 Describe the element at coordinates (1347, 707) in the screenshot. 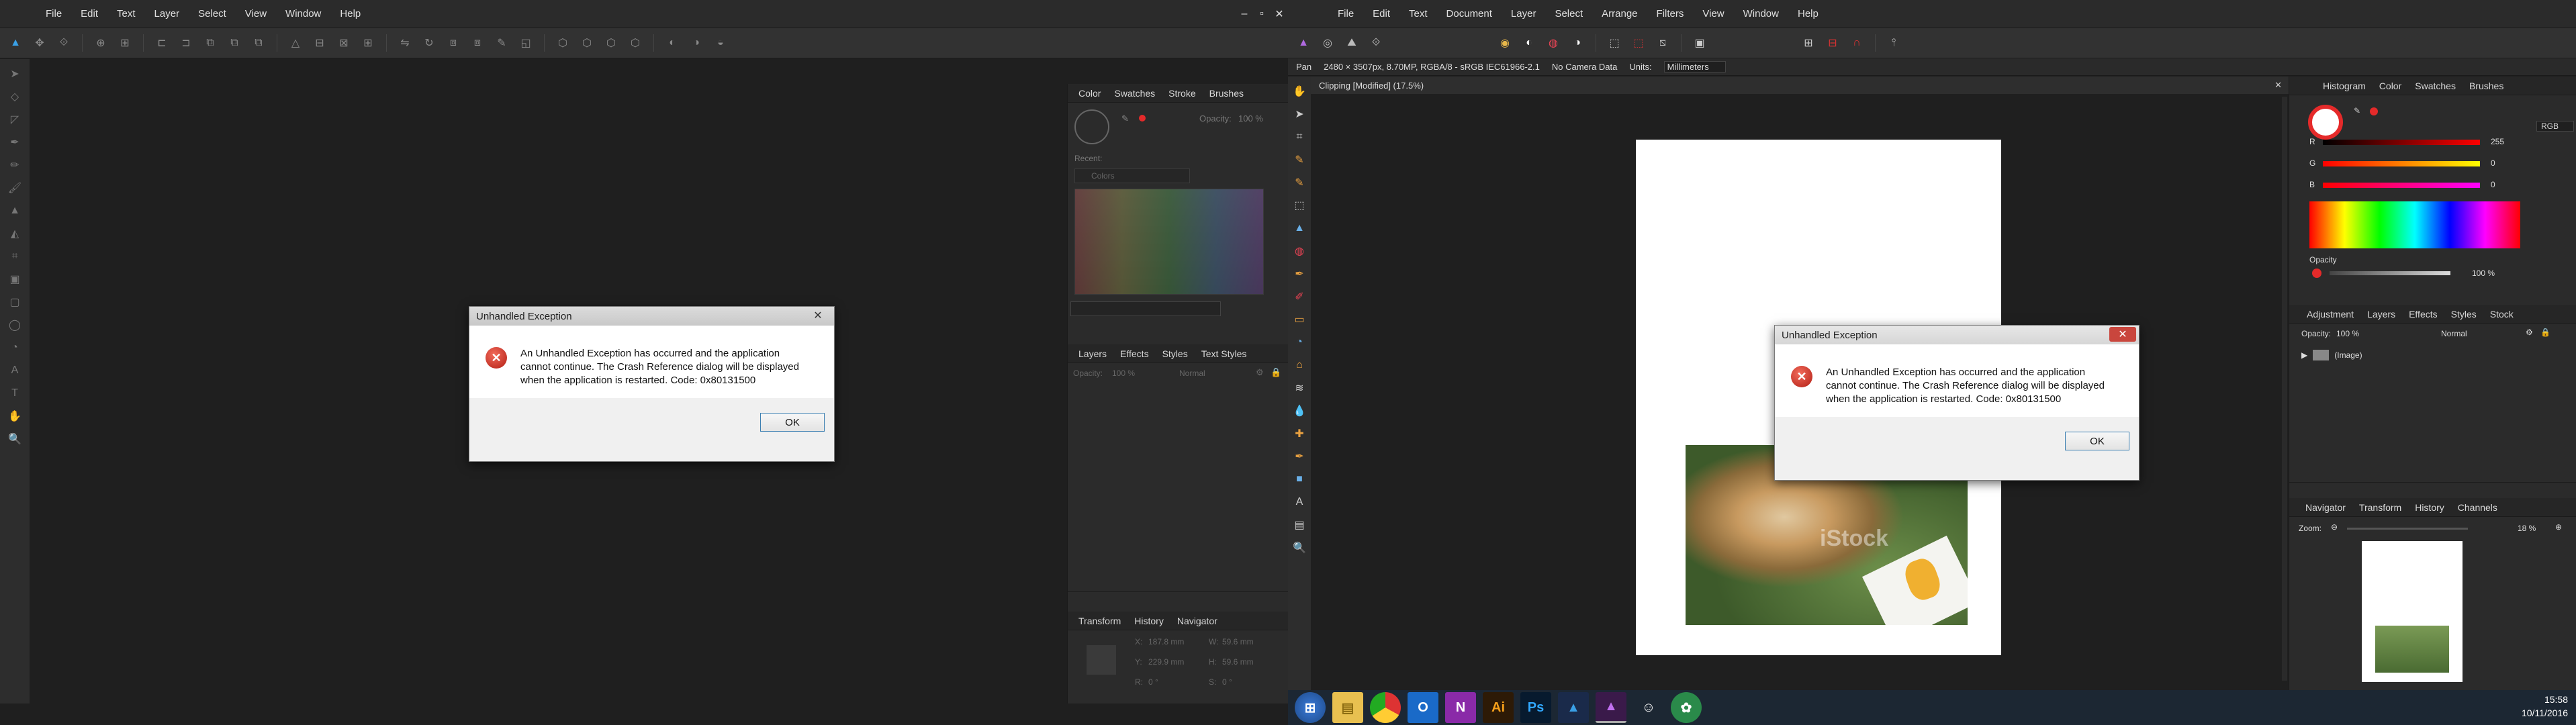

I see `file-explorer-icon: ▤` at that location.